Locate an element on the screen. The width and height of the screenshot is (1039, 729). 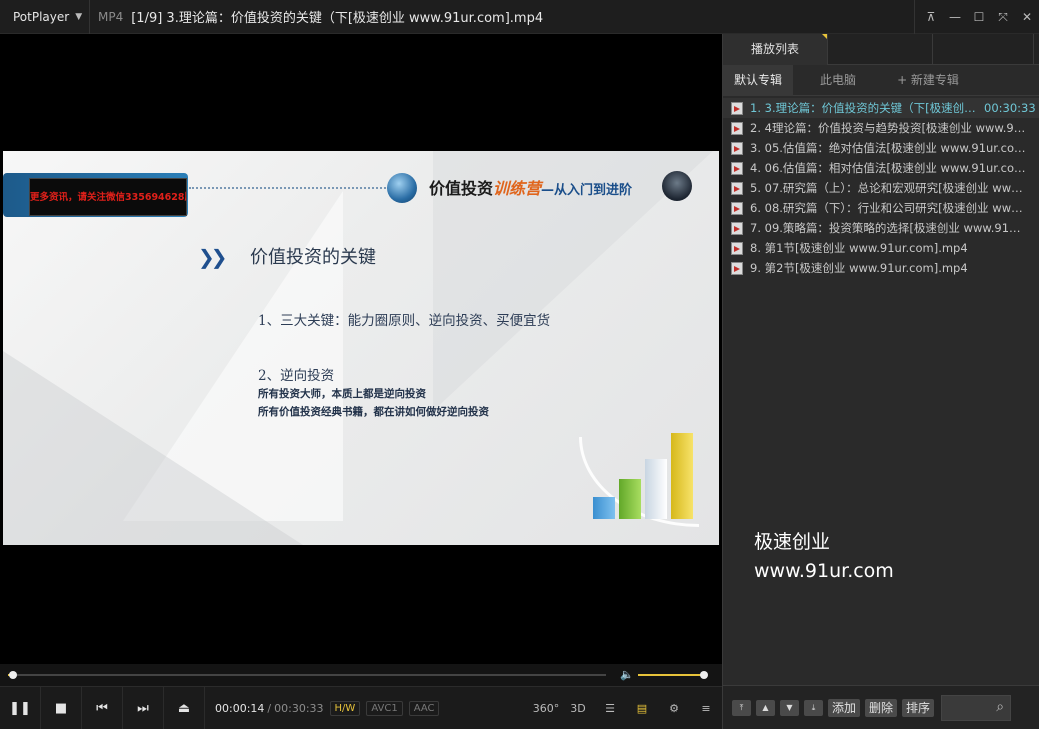
eject-button: ⏏ is located at coordinates (184, 707).